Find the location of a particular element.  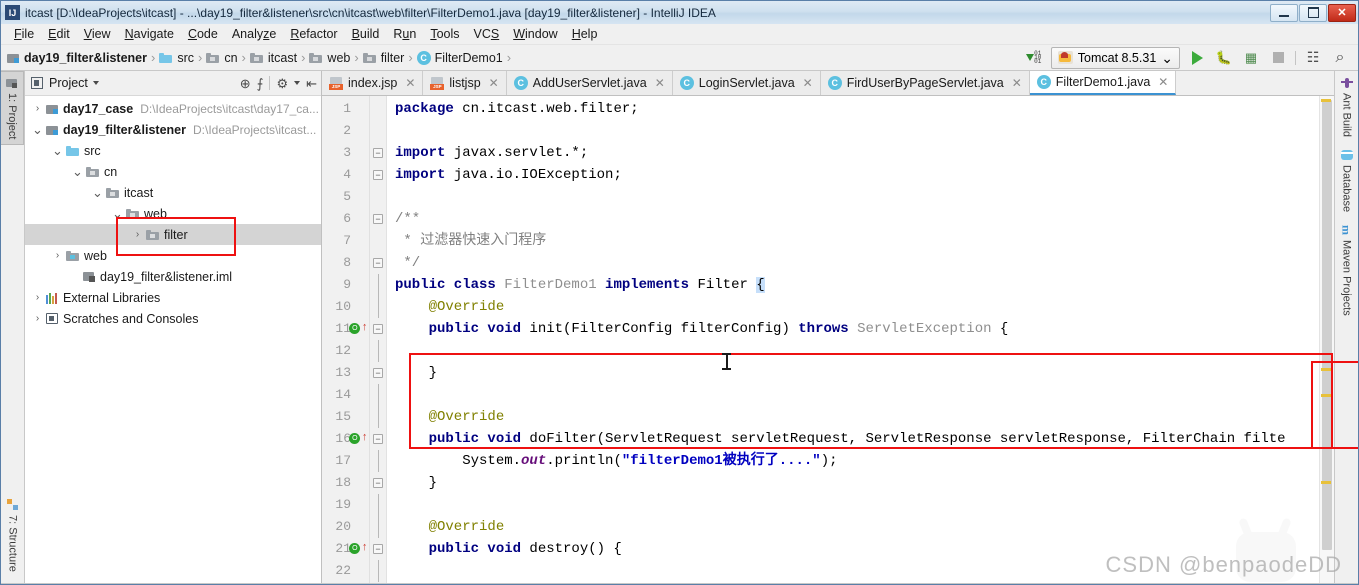

code-line: import javax.servlet.*; is located at coordinates (853, 153).